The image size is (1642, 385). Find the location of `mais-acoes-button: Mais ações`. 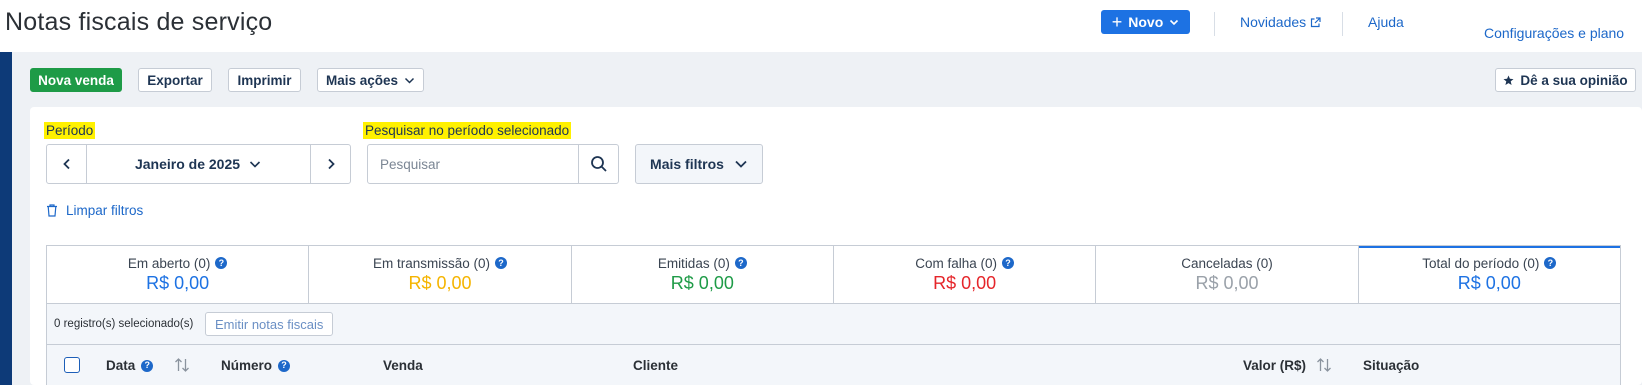

mais-acoes-button: Mais ações is located at coordinates (370, 80).